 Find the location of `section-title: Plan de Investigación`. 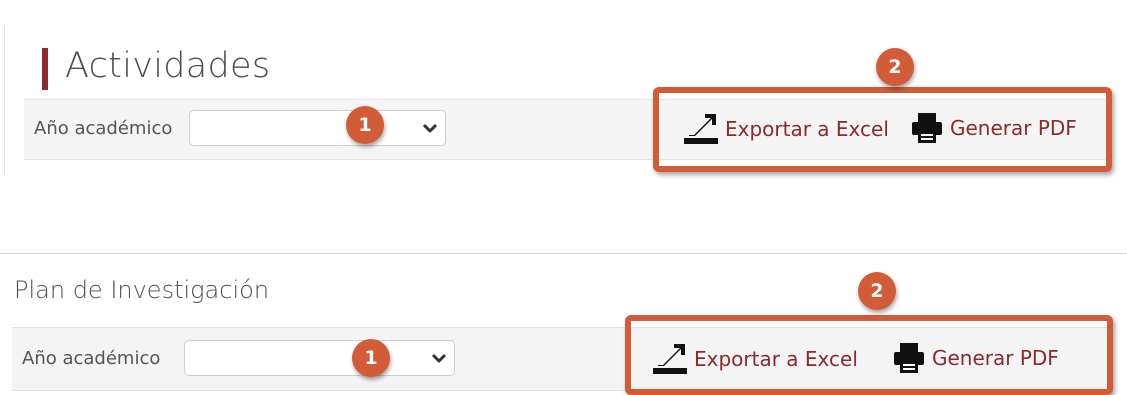

section-title: Plan de Investigación is located at coordinates (142, 290).